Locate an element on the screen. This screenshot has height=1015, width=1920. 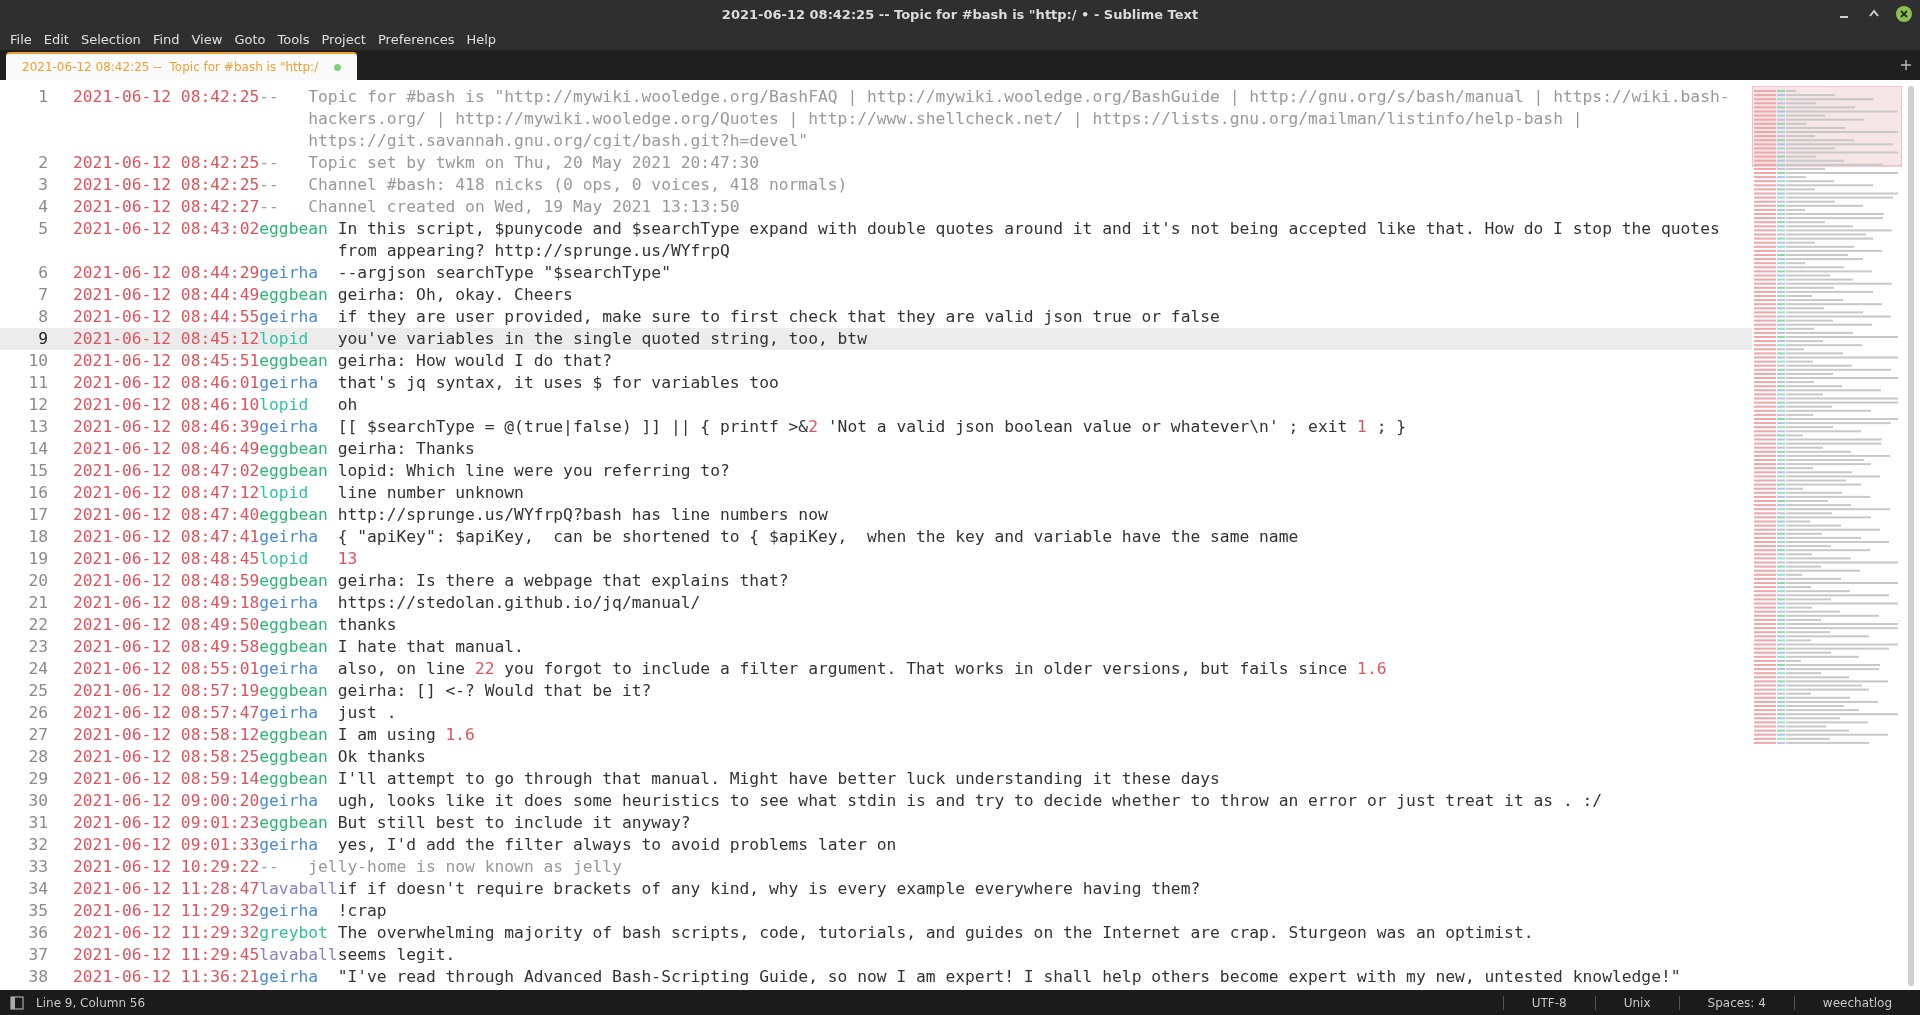
timestamp: 2021-06-12 08:46:01 is located at coordinates (166, 383).